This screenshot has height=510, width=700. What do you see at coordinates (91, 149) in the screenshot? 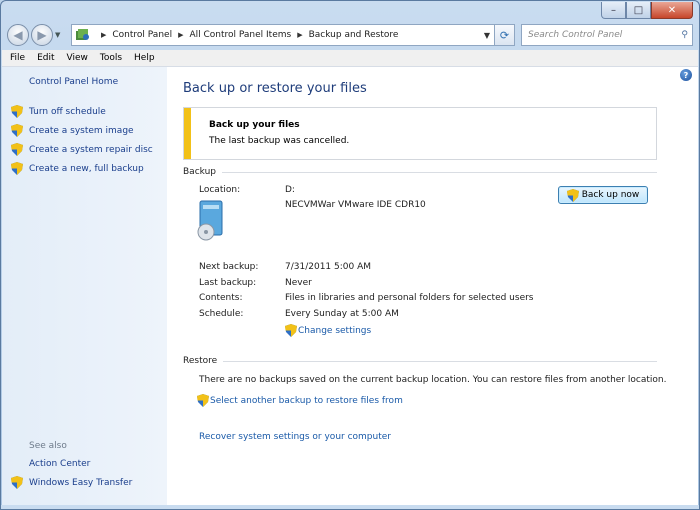
I see `create-repair-disc-label: Create a system repair disc` at bounding box center [91, 149].